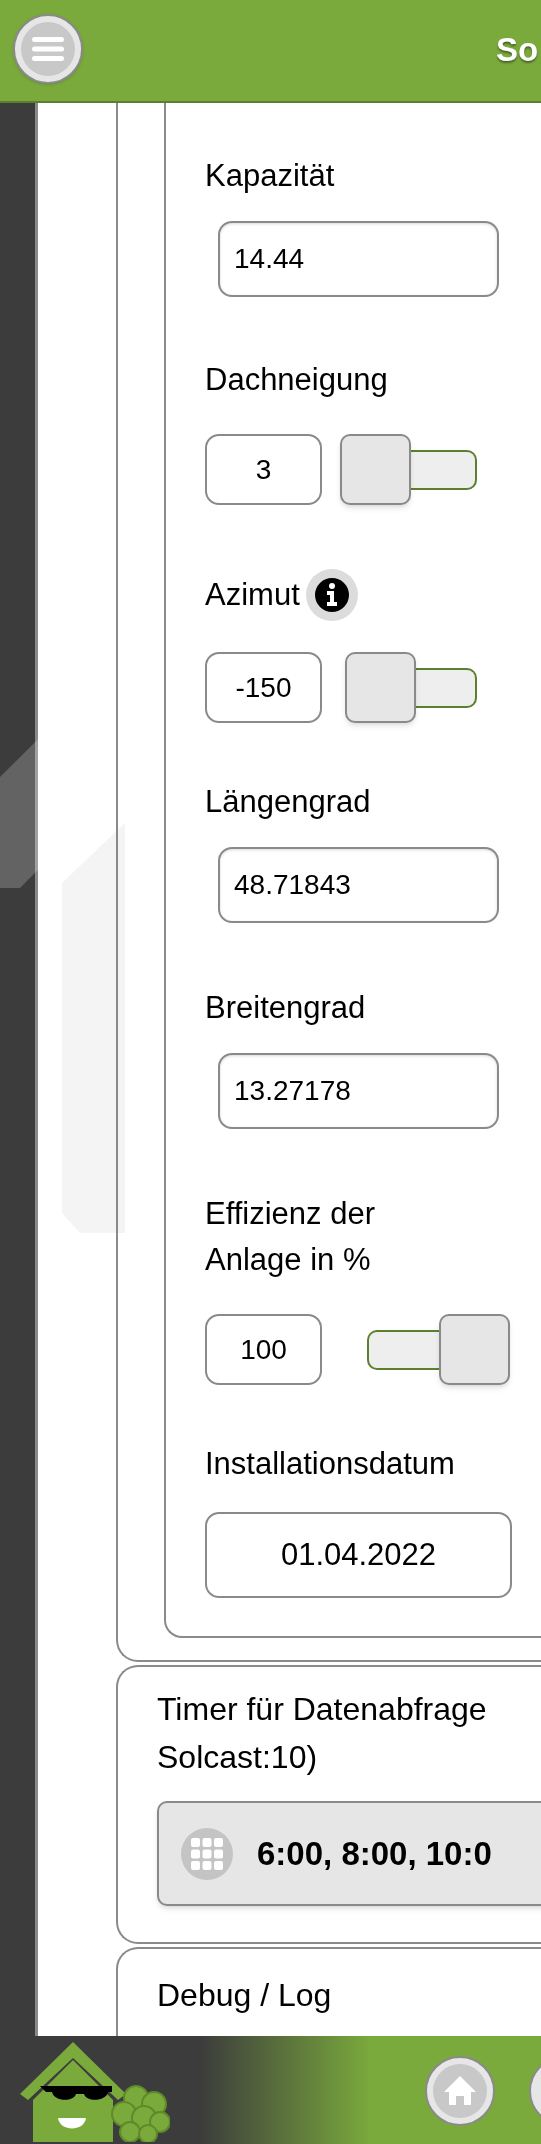  I want to click on timer-button: 6:00, 8:00, 10:0, so click(349, 1853).